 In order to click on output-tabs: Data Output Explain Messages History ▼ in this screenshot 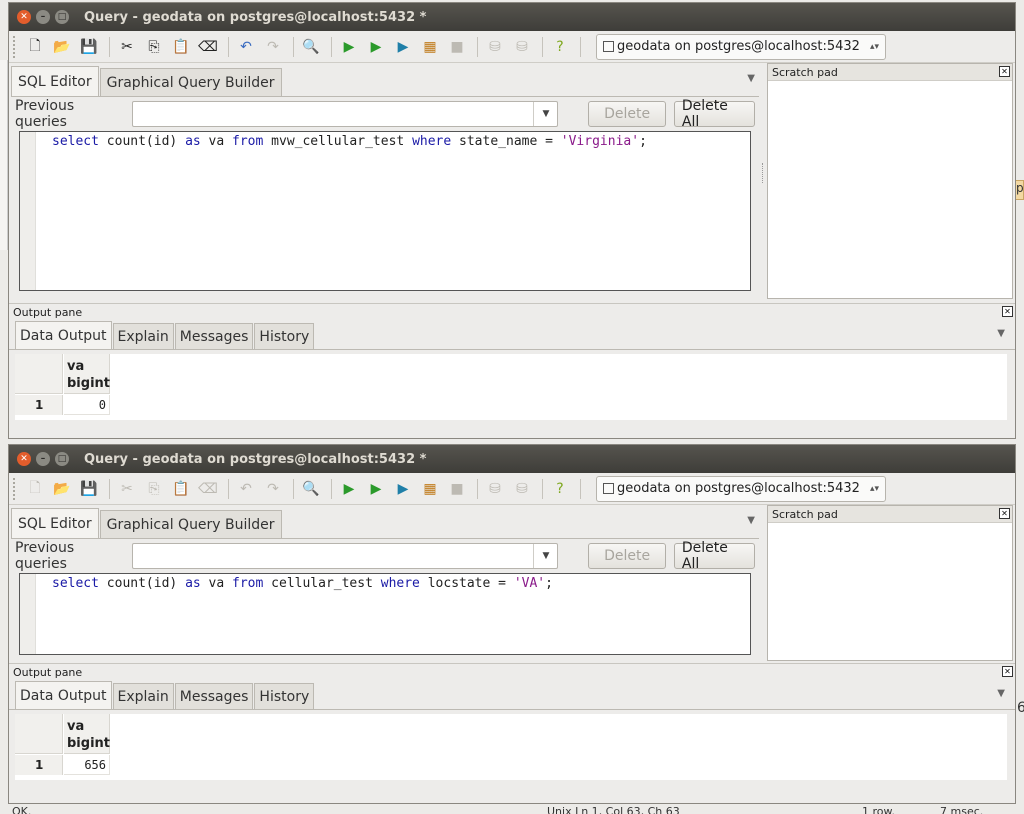, I will do `click(512, 695)`.